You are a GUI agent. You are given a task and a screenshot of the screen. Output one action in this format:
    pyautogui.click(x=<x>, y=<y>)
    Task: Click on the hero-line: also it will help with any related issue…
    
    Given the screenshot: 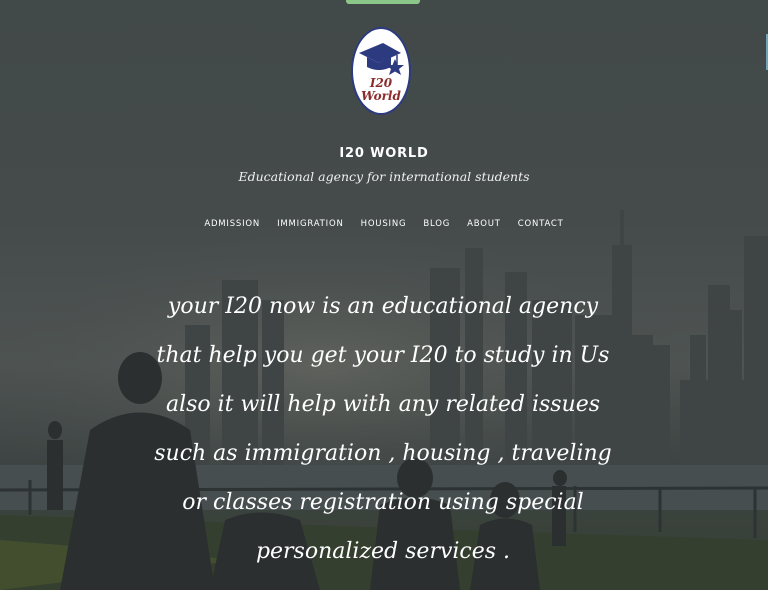 What is the action you would take?
    pyautogui.click(x=383, y=404)
    